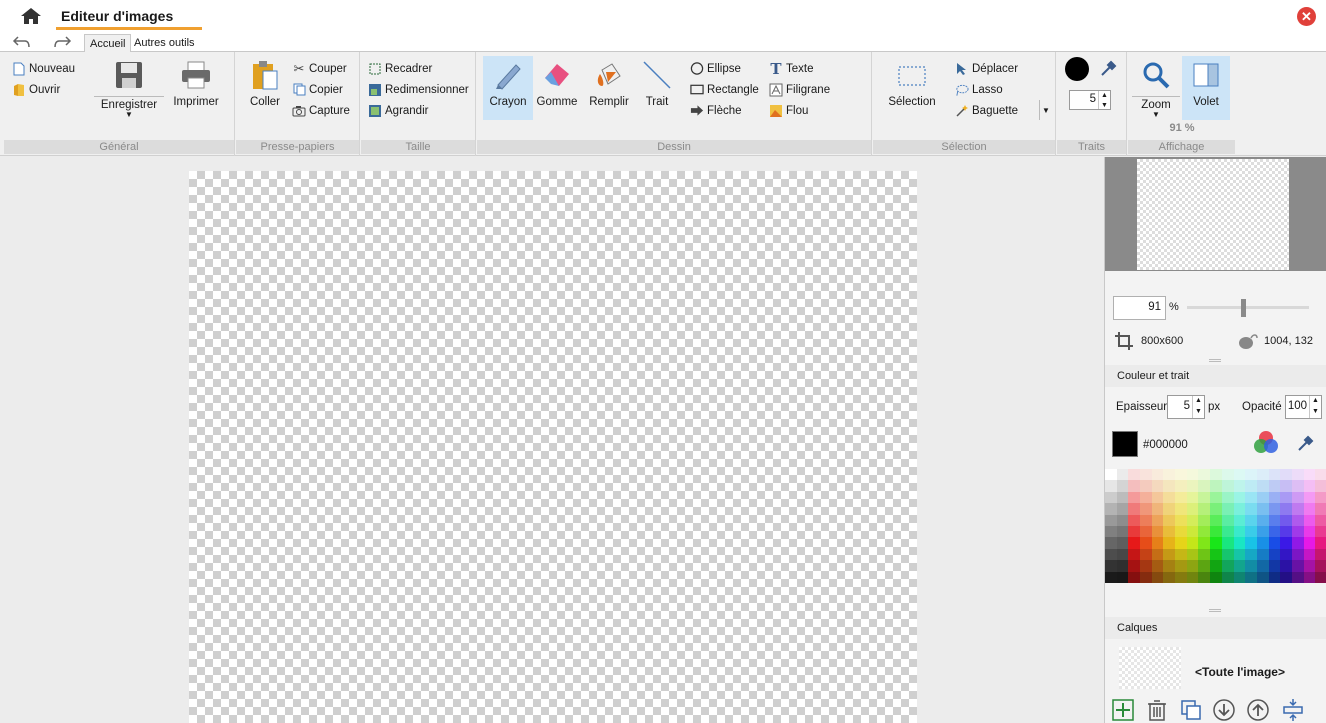  Describe the element at coordinates (1157, 710) in the screenshot. I see `delete-layer-button` at that location.